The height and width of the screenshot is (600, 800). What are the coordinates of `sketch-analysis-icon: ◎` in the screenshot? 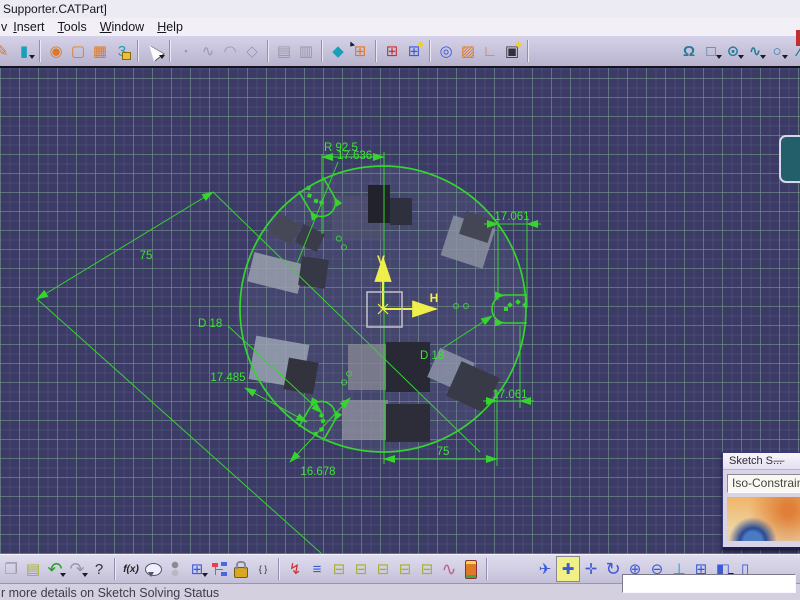 It's located at (446, 51).